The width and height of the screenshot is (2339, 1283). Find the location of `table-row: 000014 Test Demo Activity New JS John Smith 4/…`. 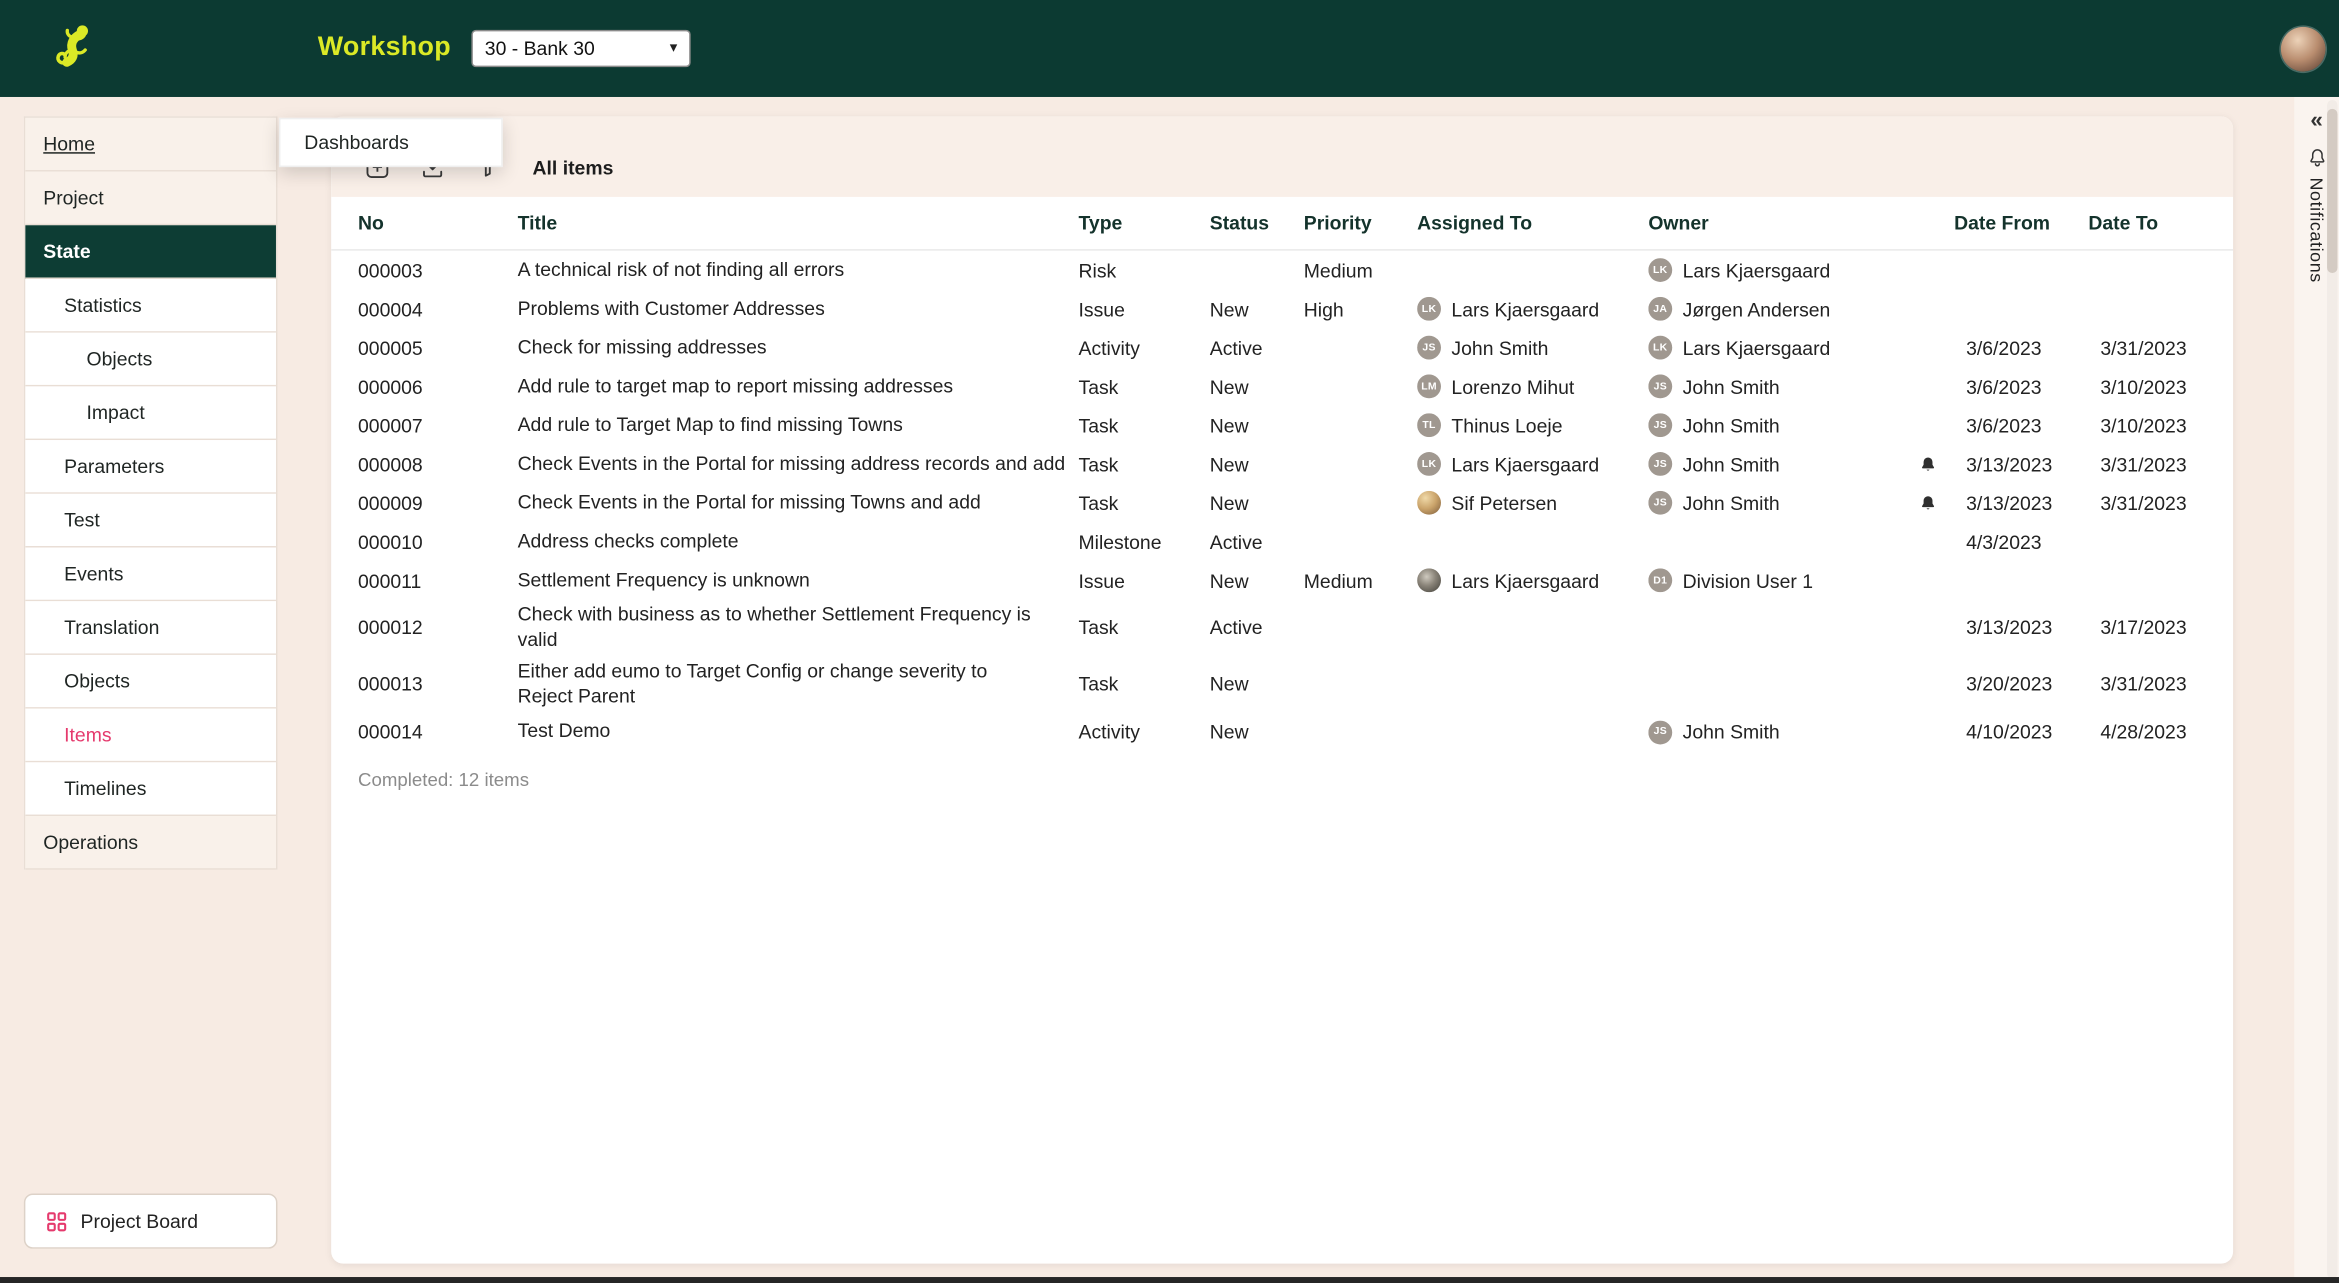

table-row: 000014 Test Demo Activity New JS John Smith 4/… is located at coordinates (1282, 731).